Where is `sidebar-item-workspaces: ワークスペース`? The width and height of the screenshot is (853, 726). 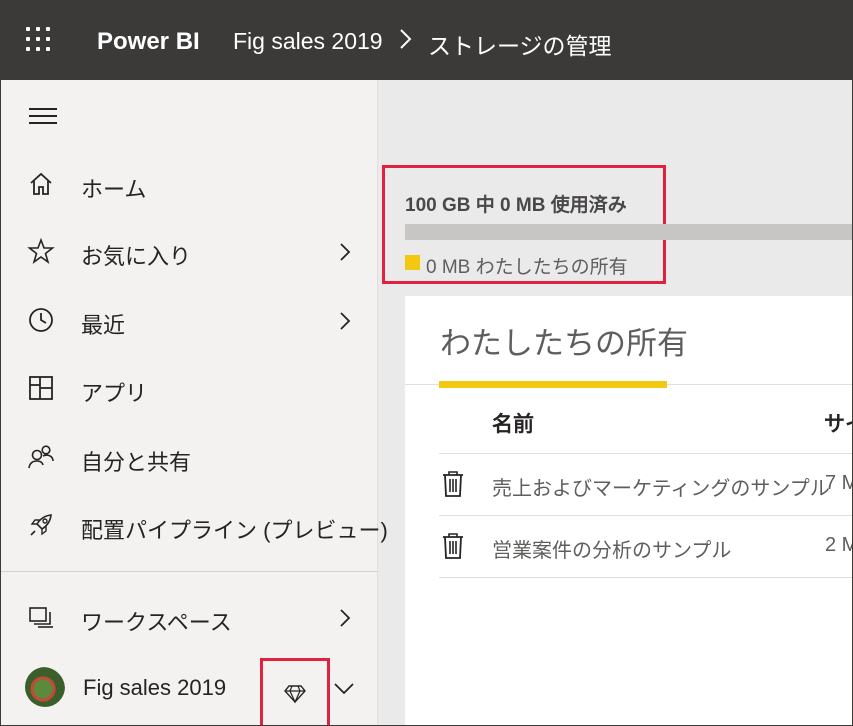 sidebar-item-workspaces: ワークスペース is located at coordinates (189, 618).